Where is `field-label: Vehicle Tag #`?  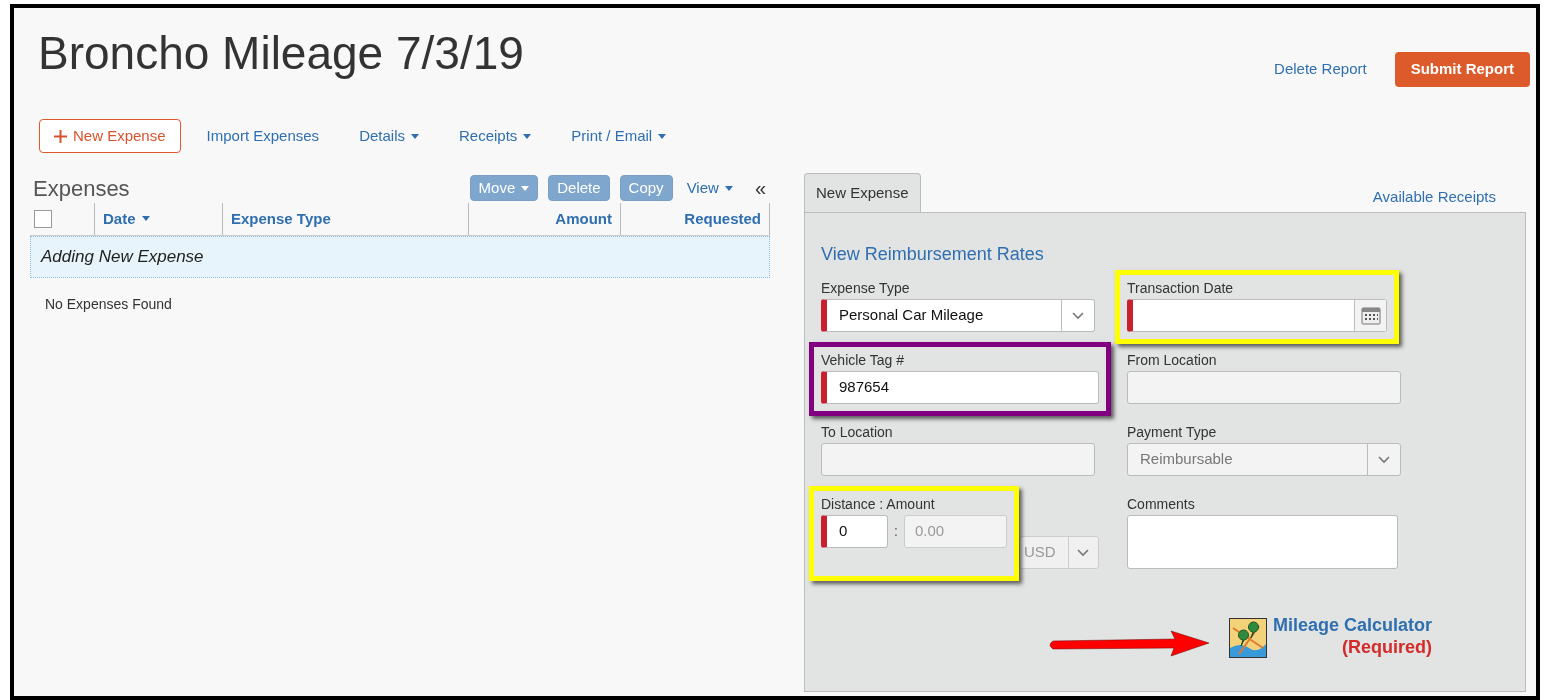
field-label: Vehicle Tag # is located at coordinates (863, 360).